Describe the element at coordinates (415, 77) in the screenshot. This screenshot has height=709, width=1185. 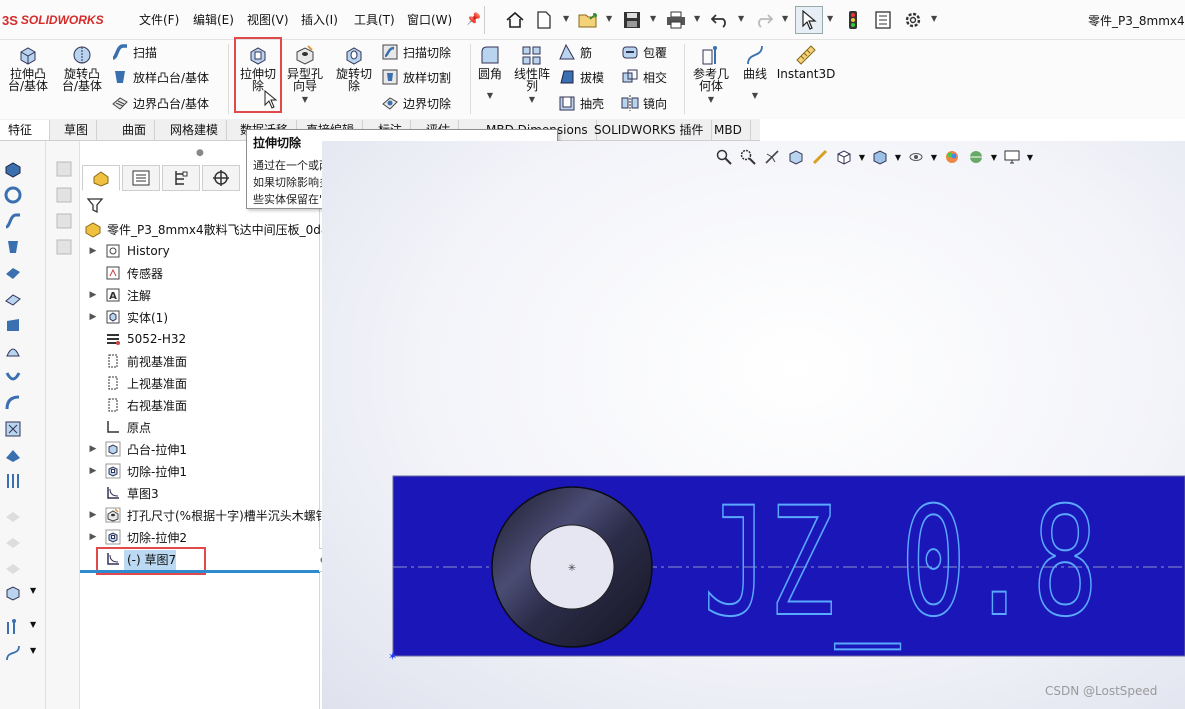
I see `loft-cut-button: 放样切割` at that location.